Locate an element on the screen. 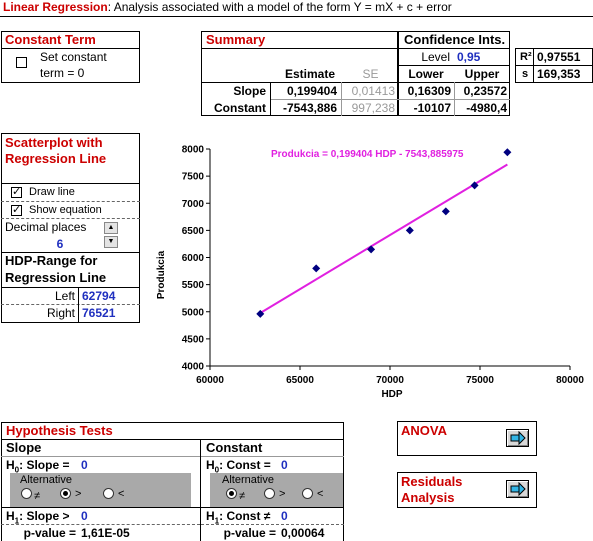  constant-alt-gt-radio is located at coordinates (269, 493).